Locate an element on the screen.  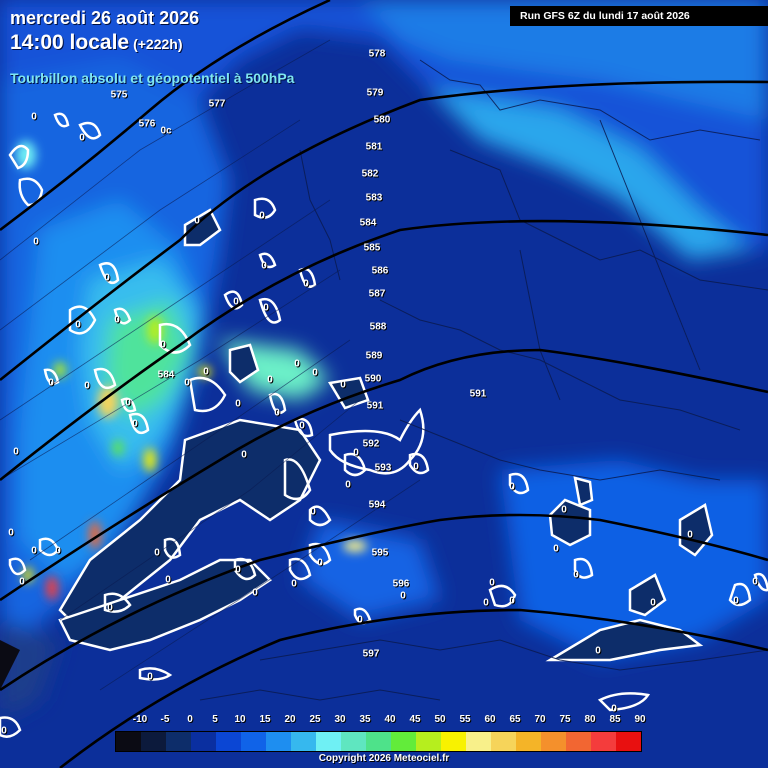
forecast-time: 14:00 locale (+222h) is located at coordinates (96, 43).